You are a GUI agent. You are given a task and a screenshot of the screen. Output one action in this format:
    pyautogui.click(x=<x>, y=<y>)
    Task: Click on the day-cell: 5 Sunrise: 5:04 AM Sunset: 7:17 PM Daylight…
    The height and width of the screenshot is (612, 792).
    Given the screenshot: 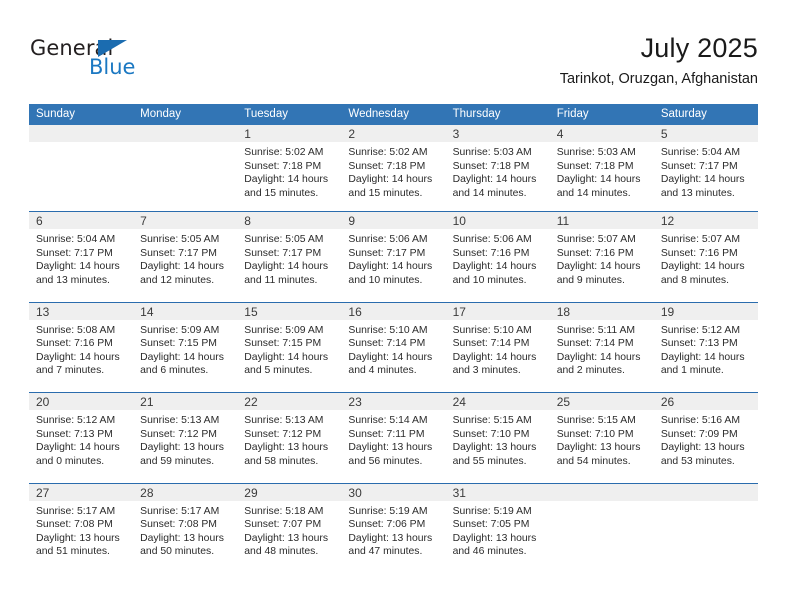 What is the action you would take?
    pyautogui.click(x=705, y=168)
    